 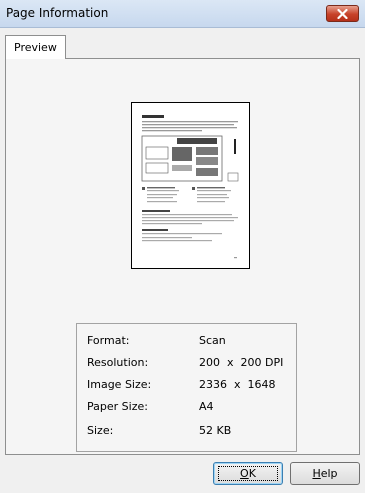 I want to click on close-button, so click(x=342, y=13).